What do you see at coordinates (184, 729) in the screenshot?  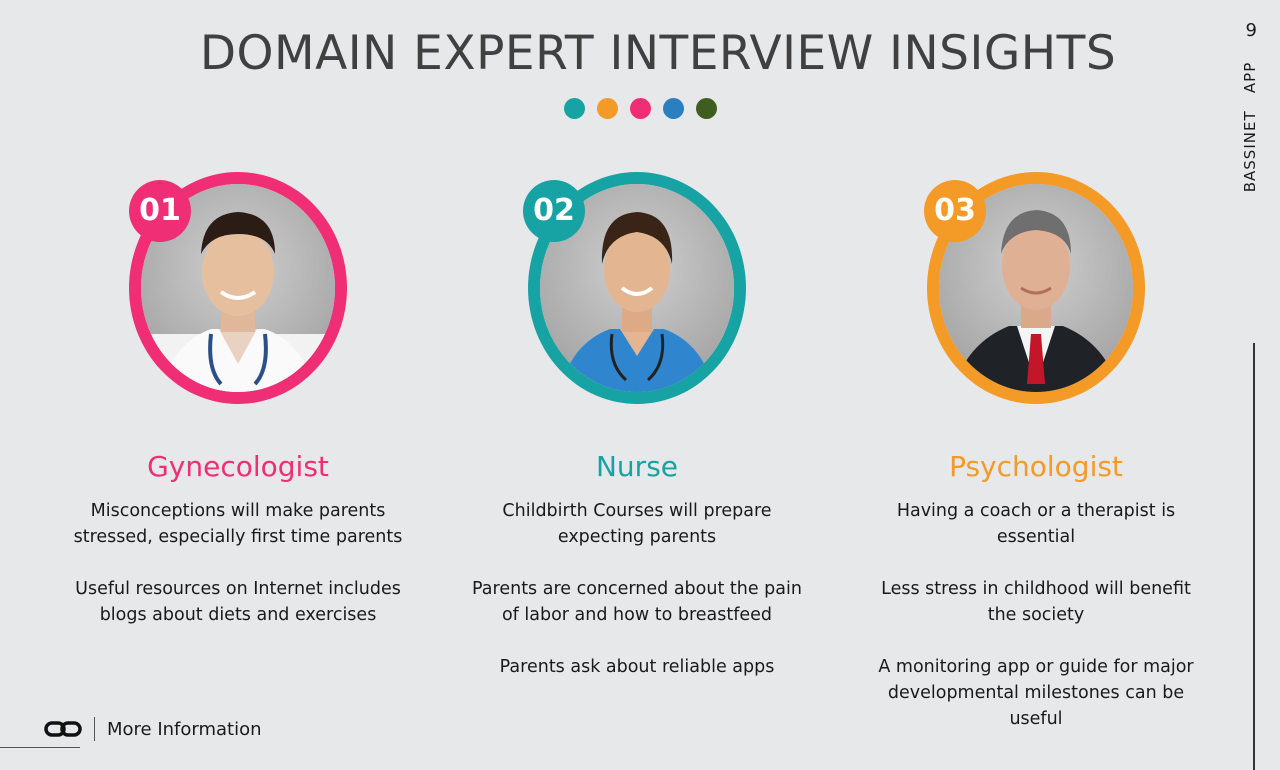 I see `more-information-label: More Information` at bounding box center [184, 729].